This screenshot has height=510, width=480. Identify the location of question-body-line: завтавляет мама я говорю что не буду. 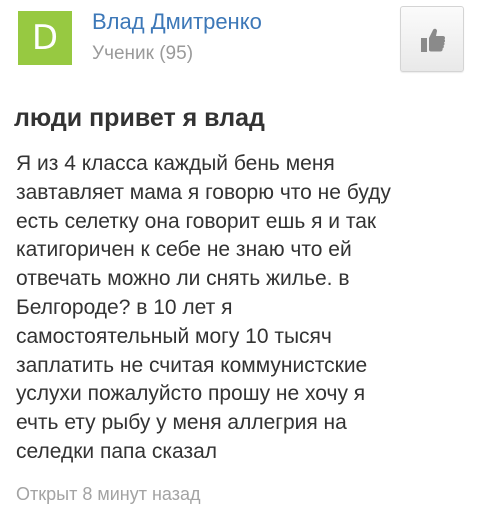
(203, 192).